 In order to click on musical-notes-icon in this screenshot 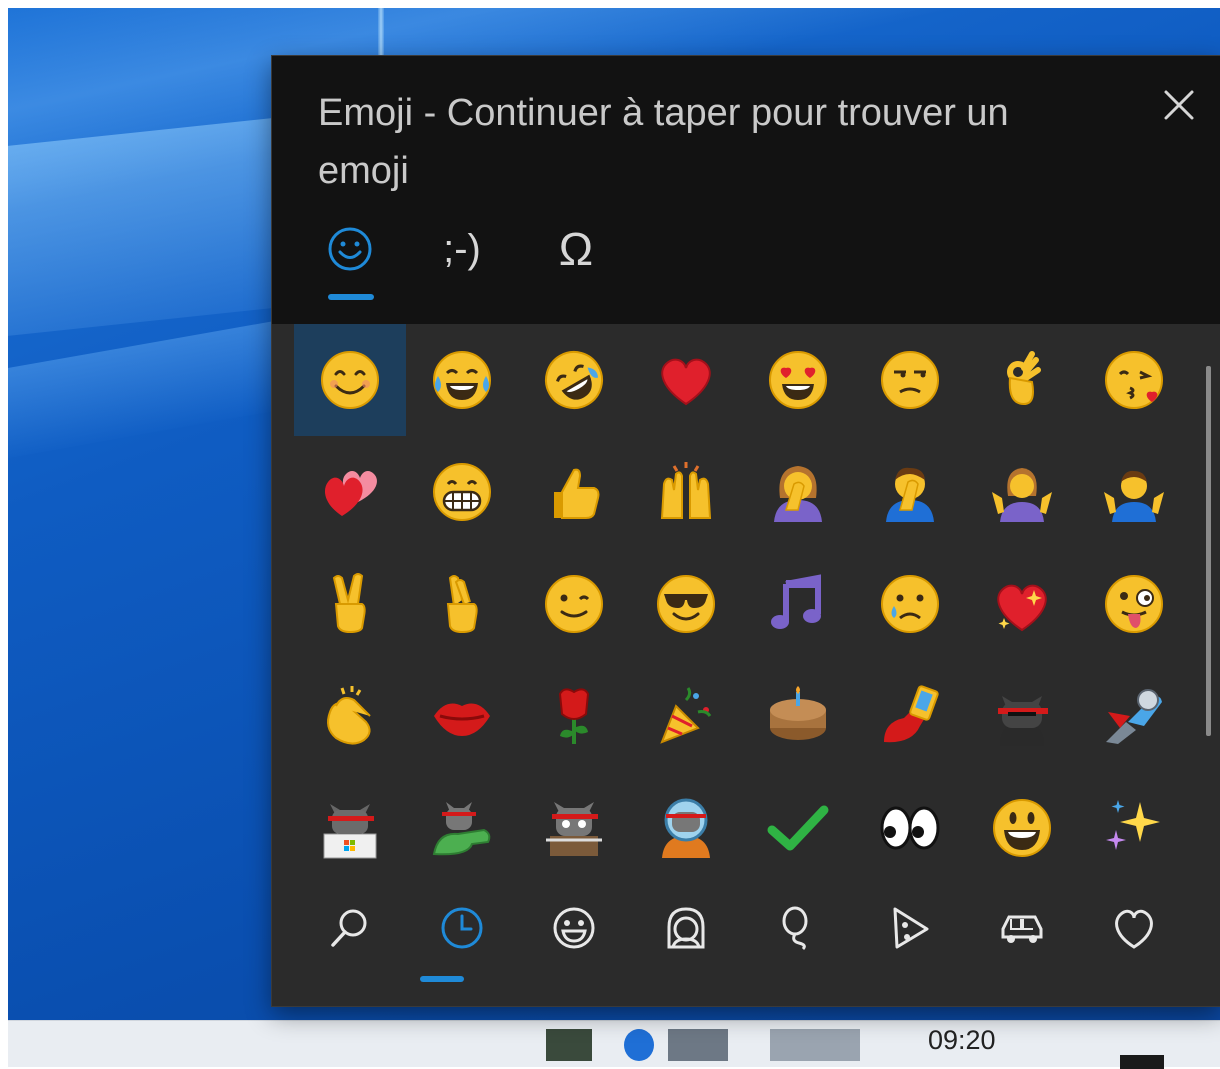, I will do `click(796, 601)`.